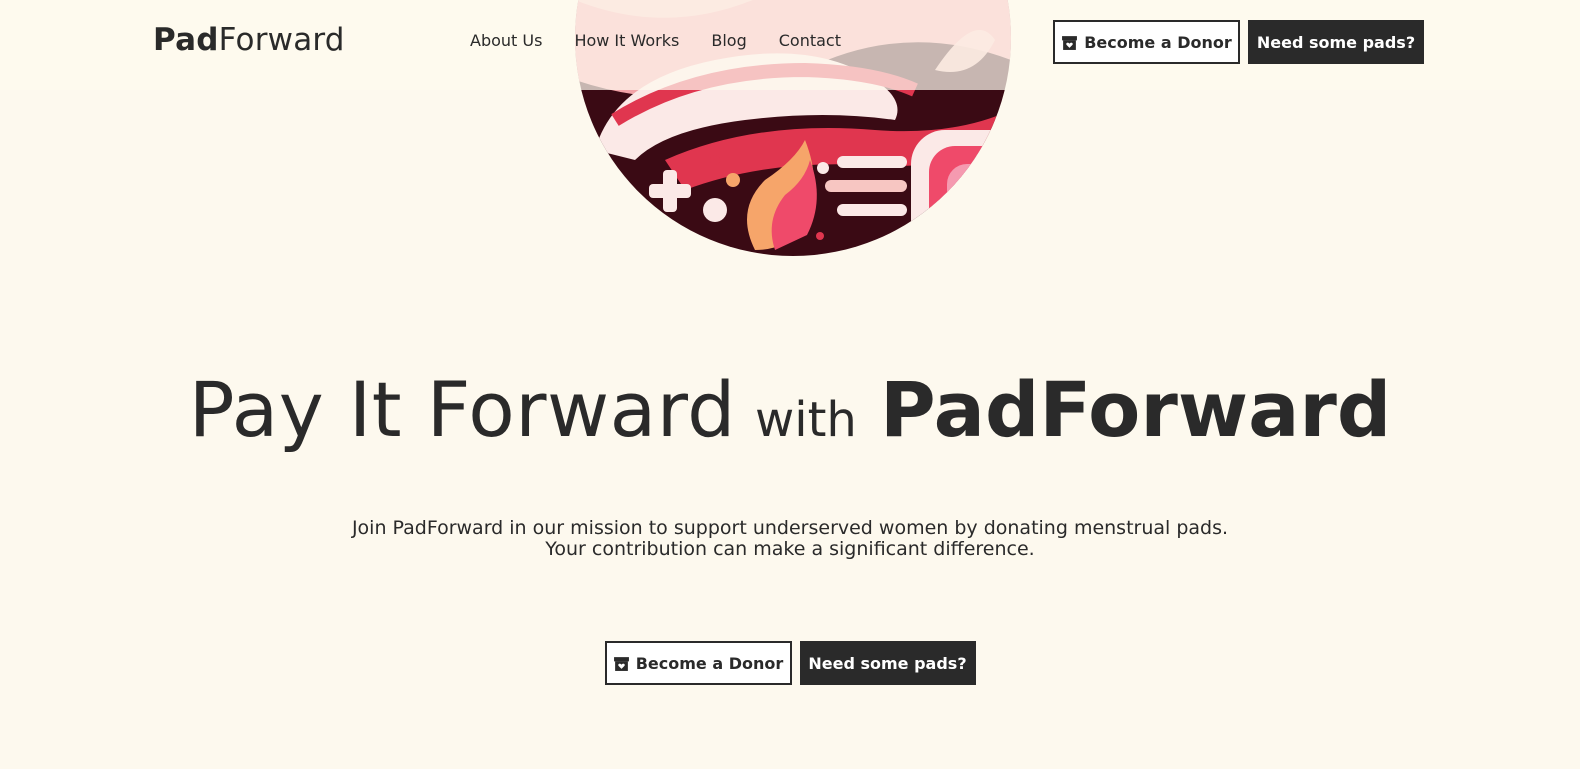 The width and height of the screenshot is (1580, 769). I want to click on nav-contact: Contact, so click(810, 40).